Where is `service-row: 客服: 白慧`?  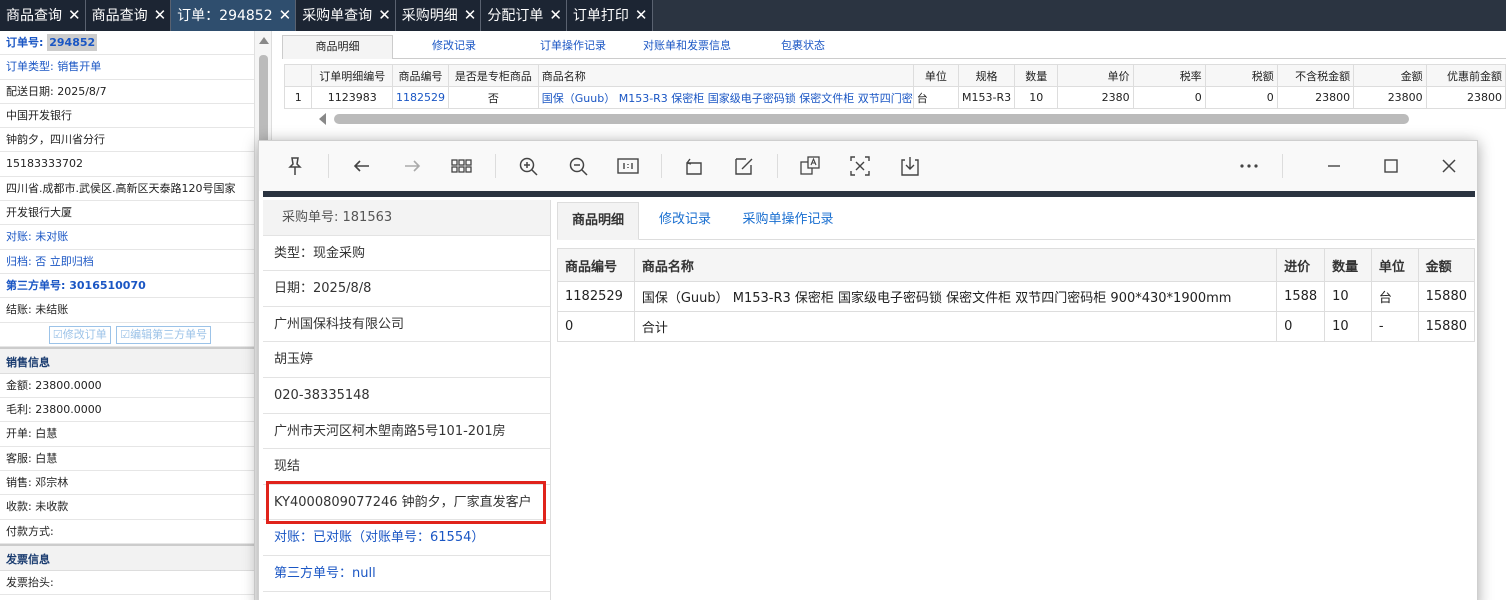 service-row: 客服: 白慧 is located at coordinates (127, 459).